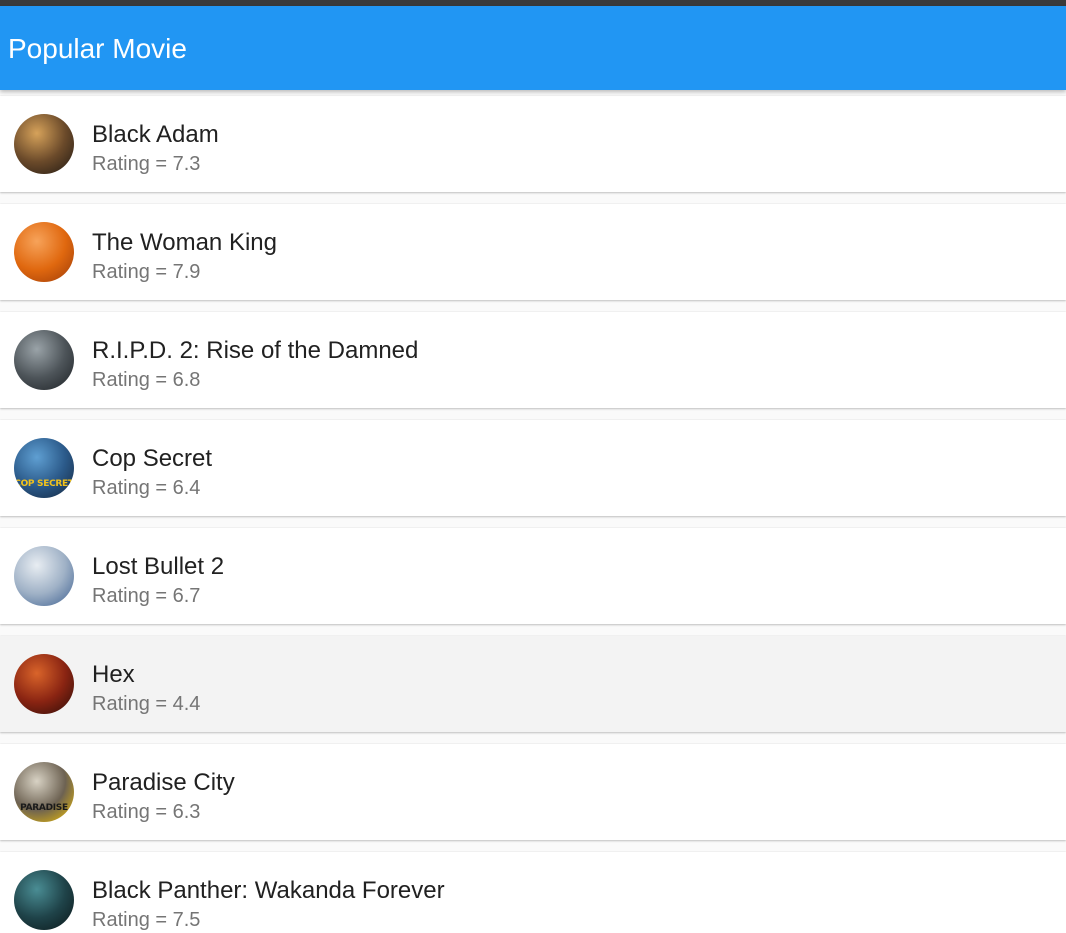 This screenshot has height=933, width=1066. What do you see at coordinates (163, 782) in the screenshot?
I see `movie-title: Paradise City` at bounding box center [163, 782].